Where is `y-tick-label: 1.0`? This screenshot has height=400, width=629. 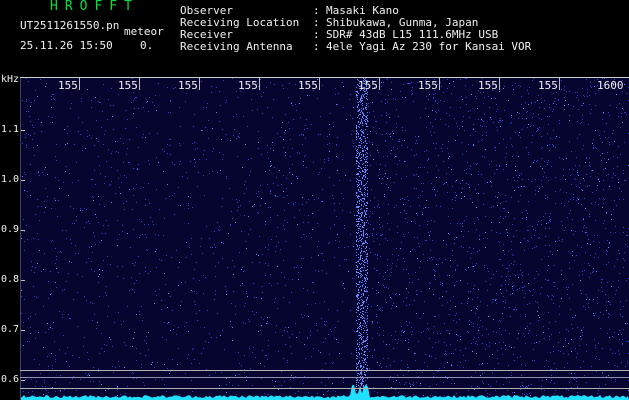
y-tick-label: 1.0 is located at coordinates (10, 179).